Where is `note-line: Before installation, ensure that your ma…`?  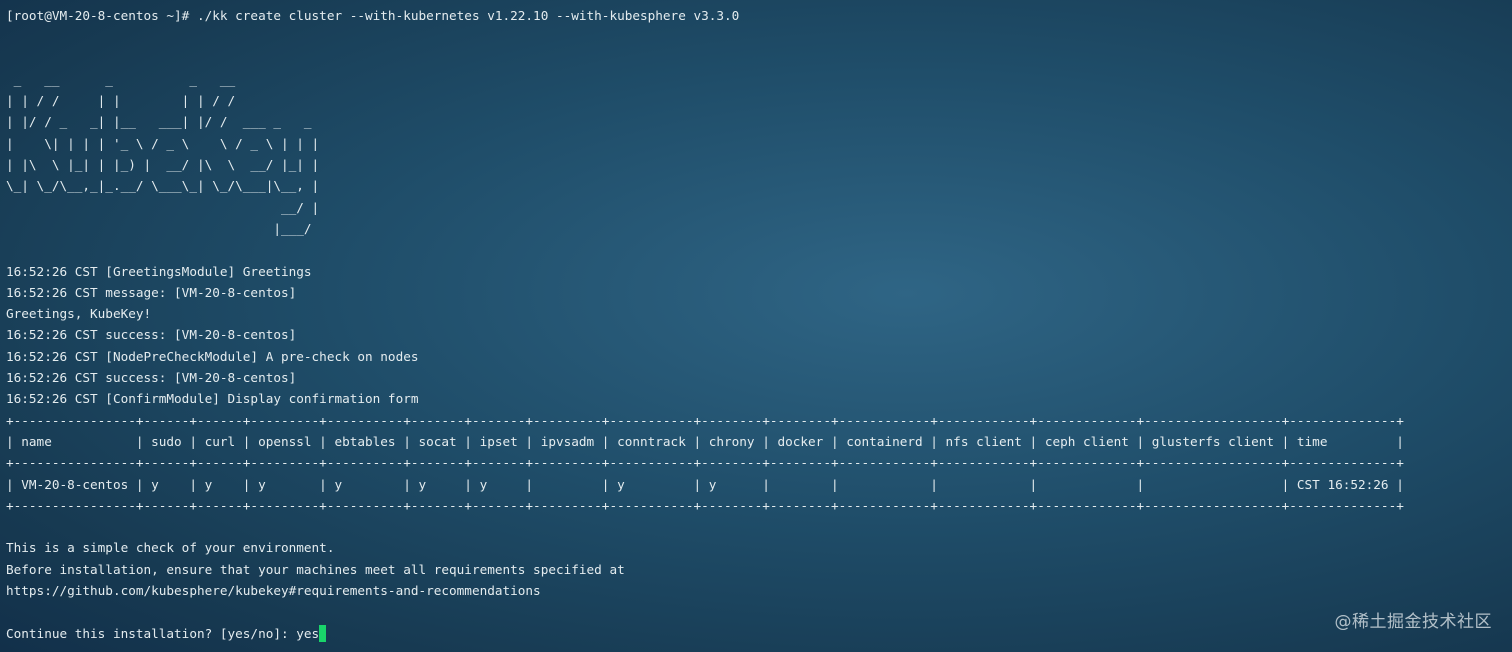
note-line: Before installation, ensure that your ma… is located at coordinates (315, 569).